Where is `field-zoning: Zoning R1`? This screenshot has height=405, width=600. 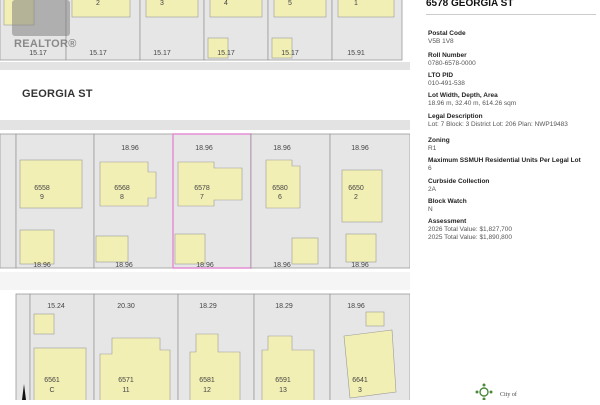 field-zoning: Zoning R1 is located at coordinates (513, 145).